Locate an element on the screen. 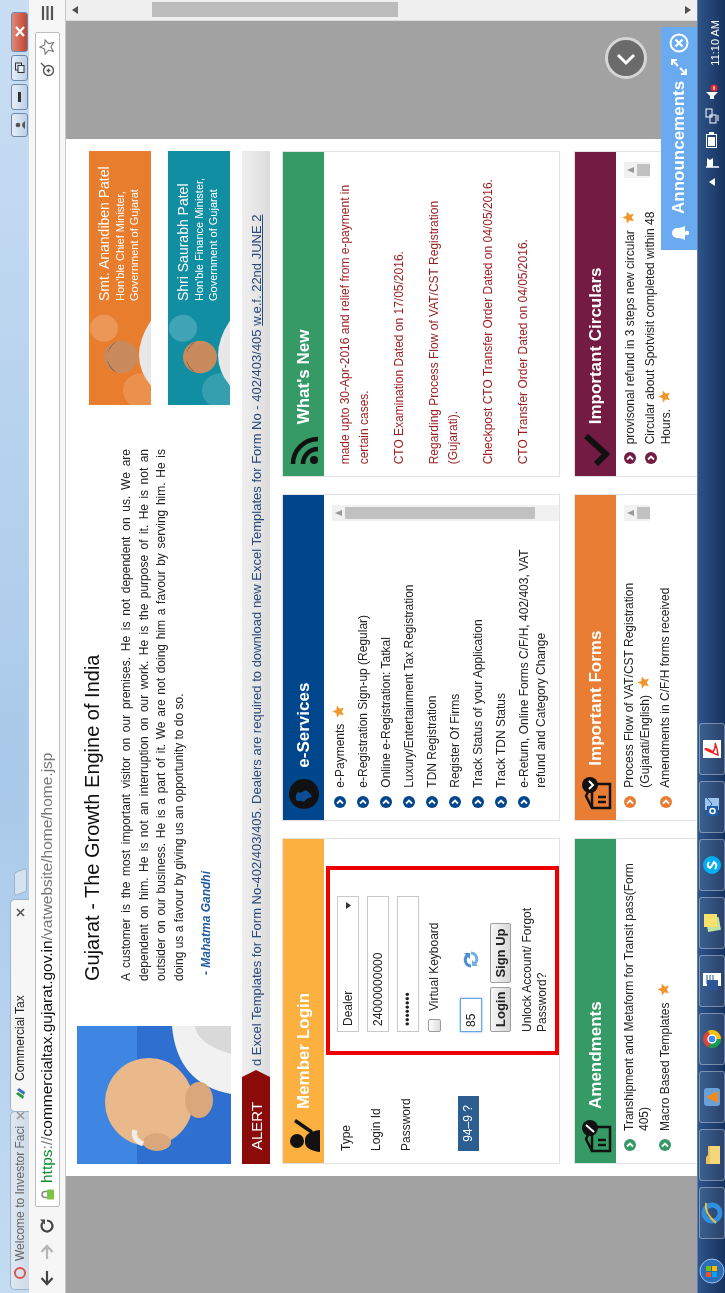  restore-icon is located at coordinates (19, 68).